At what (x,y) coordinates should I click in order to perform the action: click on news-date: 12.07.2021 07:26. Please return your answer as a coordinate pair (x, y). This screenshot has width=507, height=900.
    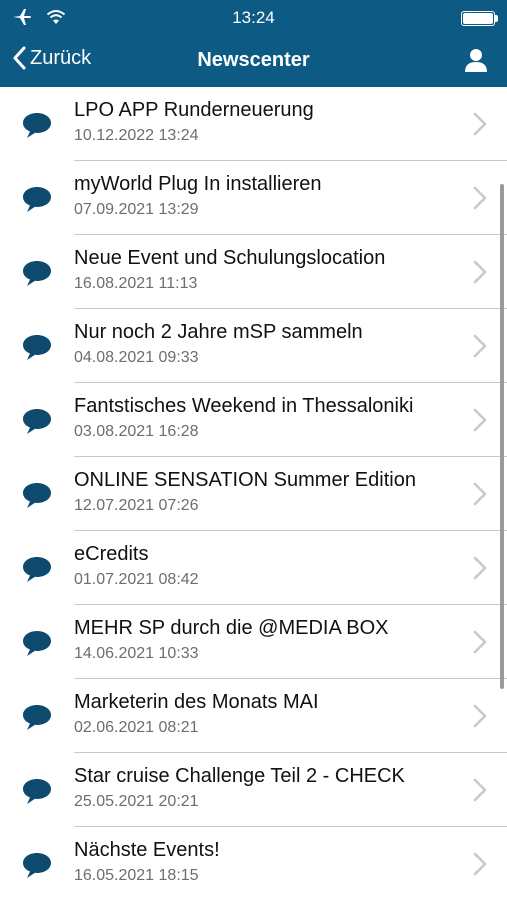
    Looking at the image, I should click on (136, 505).